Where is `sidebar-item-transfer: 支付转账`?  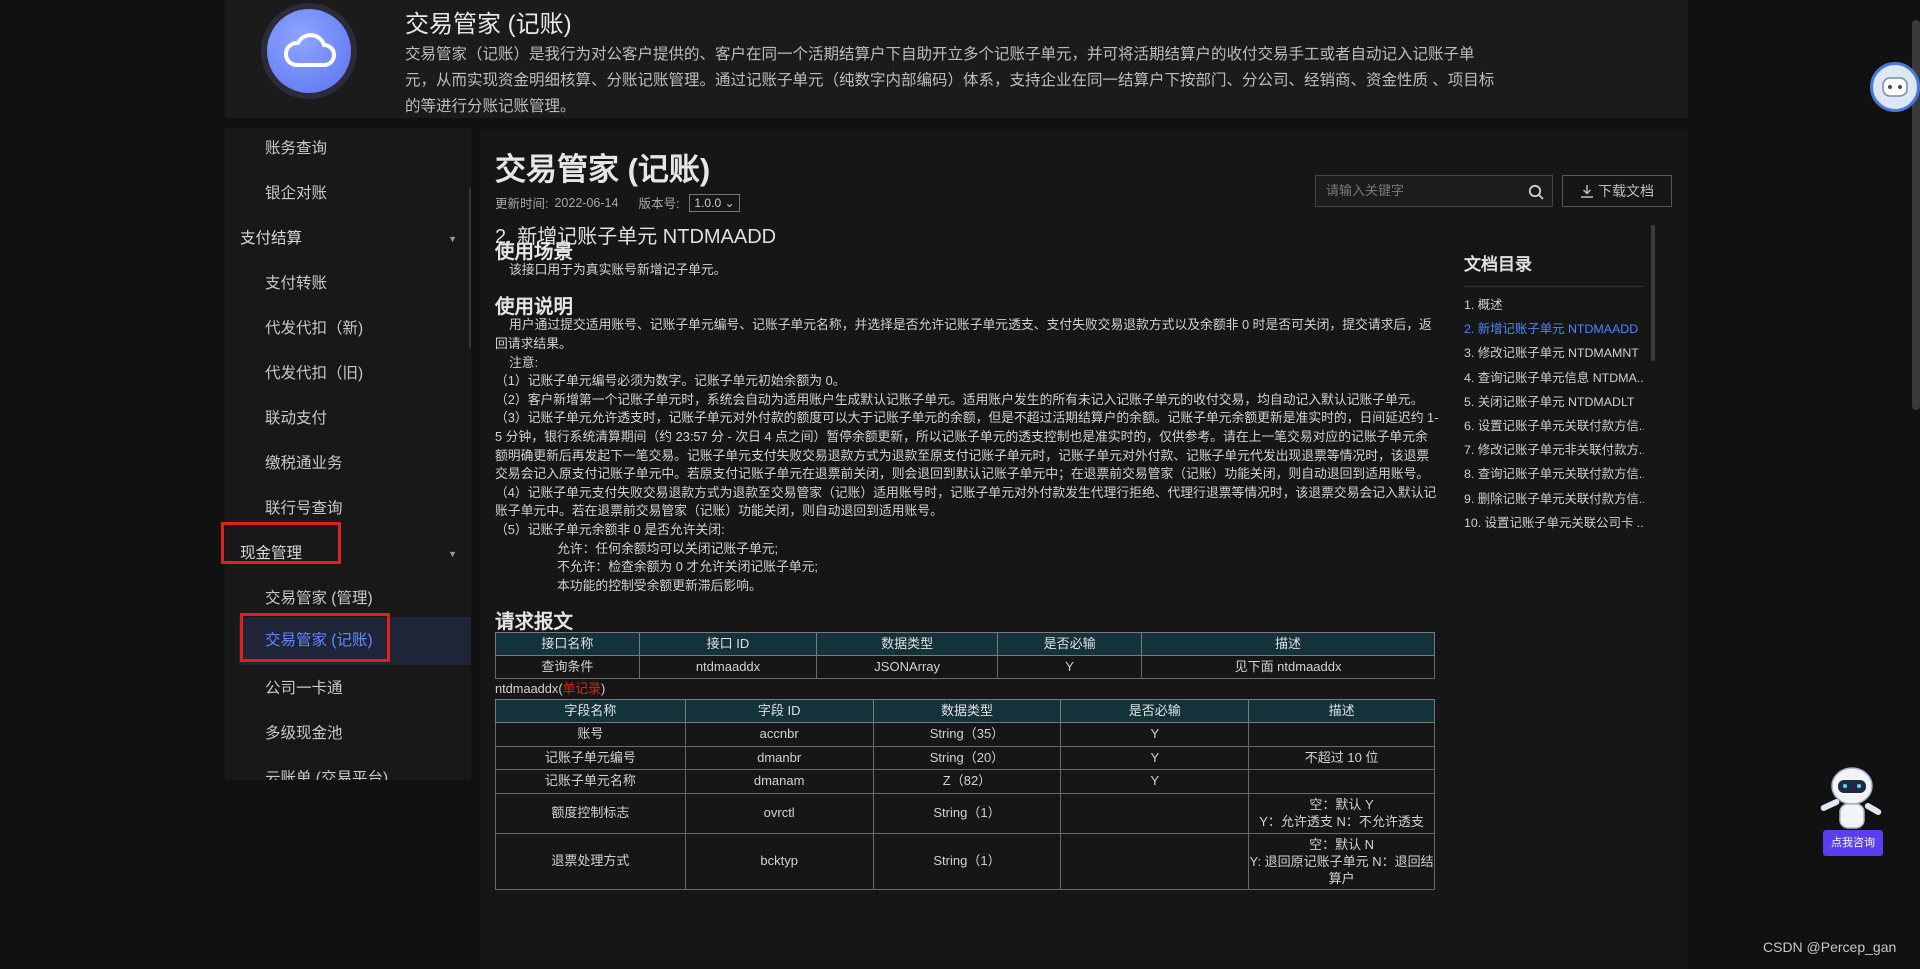 sidebar-item-transfer: 支付转账 is located at coordinates (348, 284).